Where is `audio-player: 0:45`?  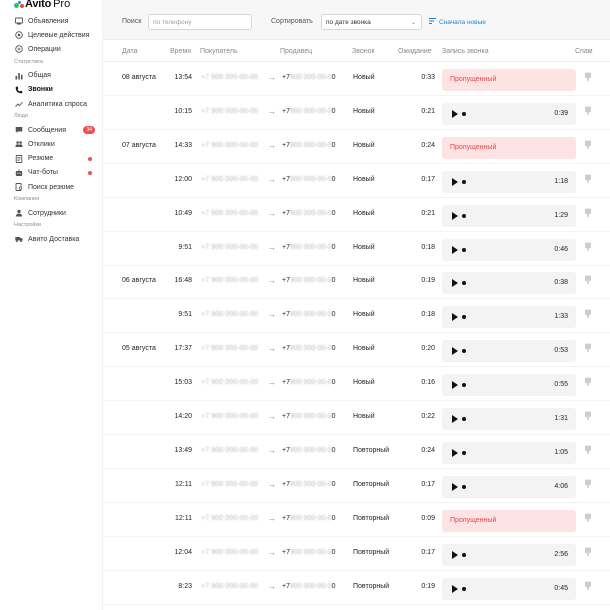
audio-player: 0:45 is located at coordinates (509, 588).